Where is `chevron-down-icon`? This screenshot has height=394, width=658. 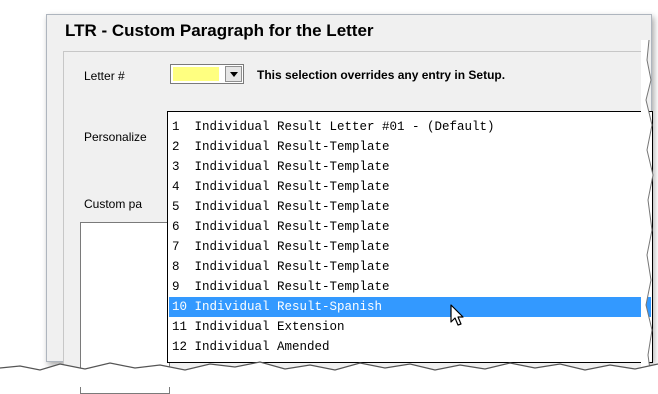
chevron-down-icon is located at coordinates (233, 74).